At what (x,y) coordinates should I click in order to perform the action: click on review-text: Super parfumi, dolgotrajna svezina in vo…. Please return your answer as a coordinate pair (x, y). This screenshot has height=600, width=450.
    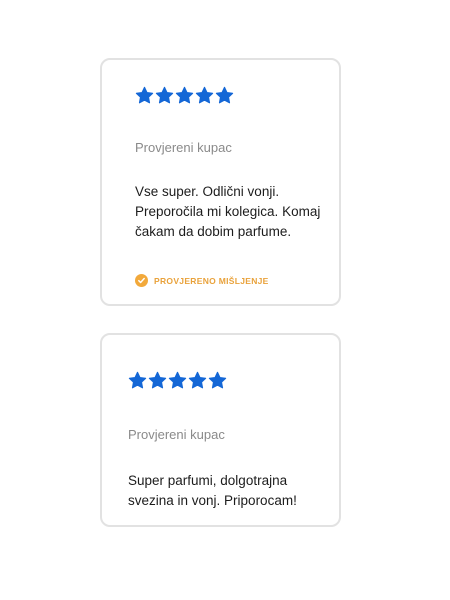
    Looking at the image, I should click on (212, 490).